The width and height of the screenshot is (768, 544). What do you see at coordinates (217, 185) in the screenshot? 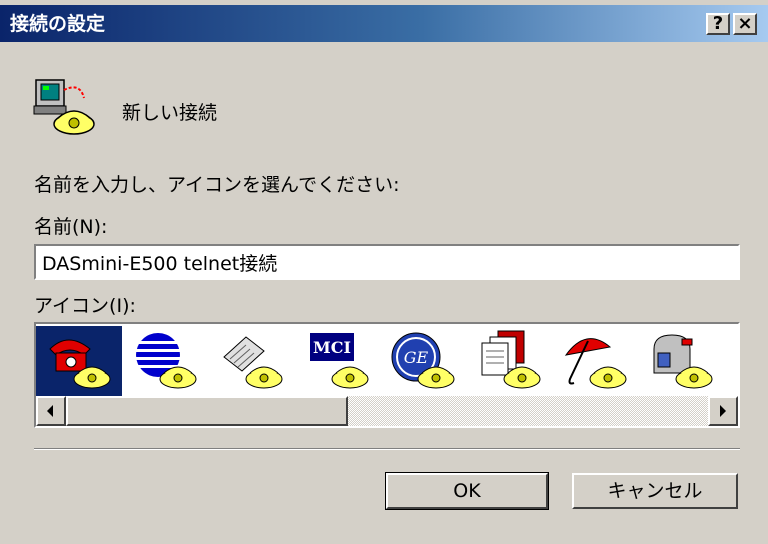
I see `instruction-text: 名前を入力し、アイコンを選んでください:` at bounding box center [217, 185].